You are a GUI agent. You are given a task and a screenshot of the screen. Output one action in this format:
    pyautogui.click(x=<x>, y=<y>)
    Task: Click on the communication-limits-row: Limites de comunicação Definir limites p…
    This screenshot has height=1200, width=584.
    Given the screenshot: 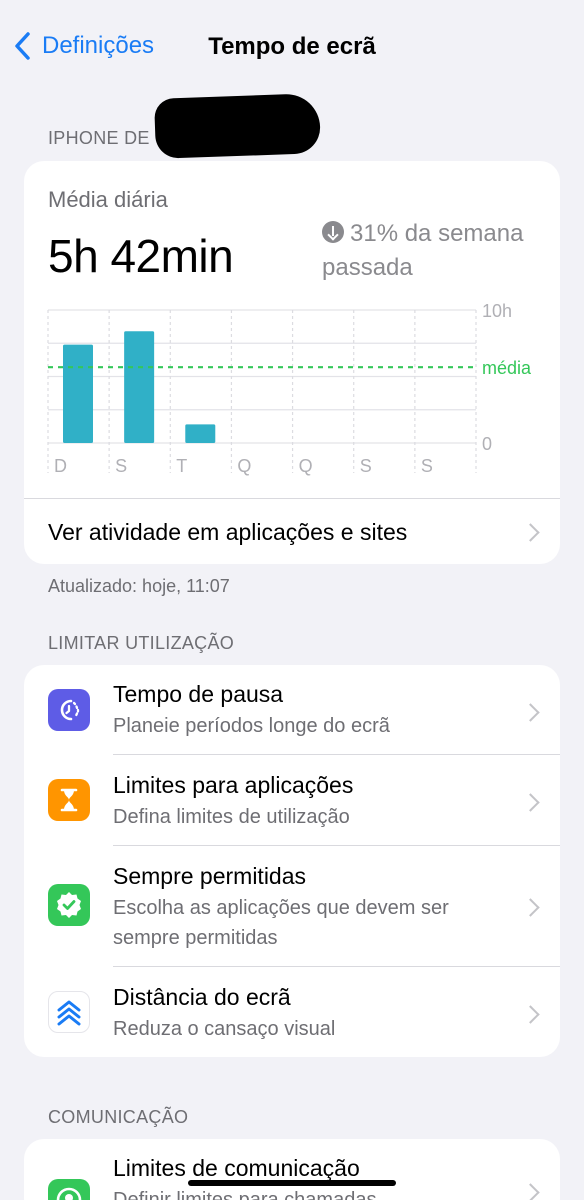 What is the action you would take?
    pyautogui.click(x=292, y=1169)
    